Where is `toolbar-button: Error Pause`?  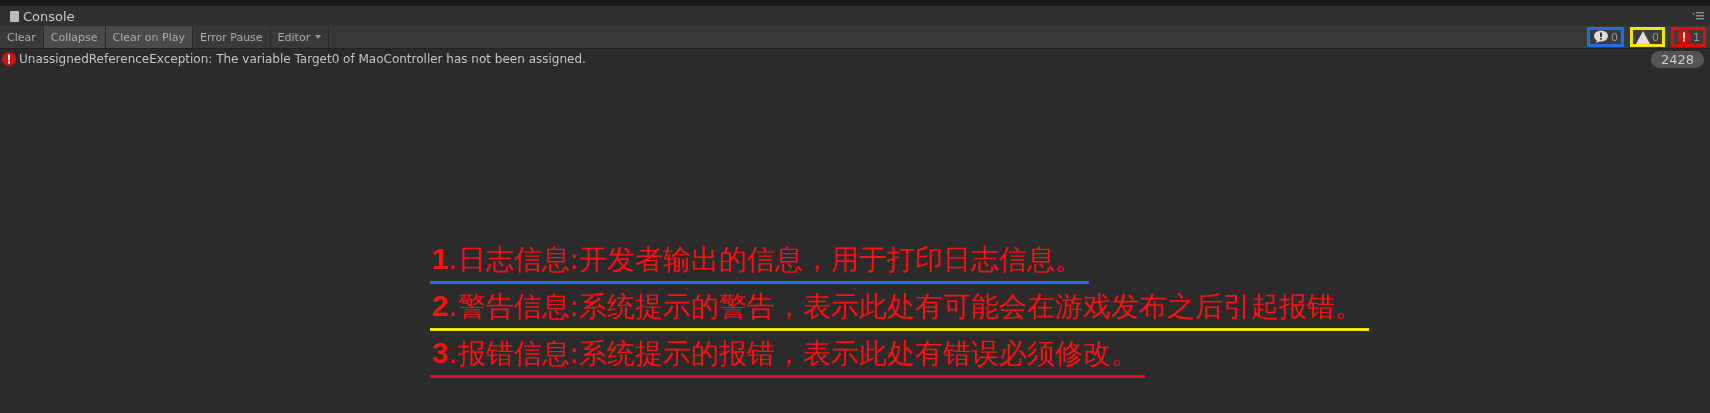
toolbar-button: Error Pause is located at coordinates (231, 37).